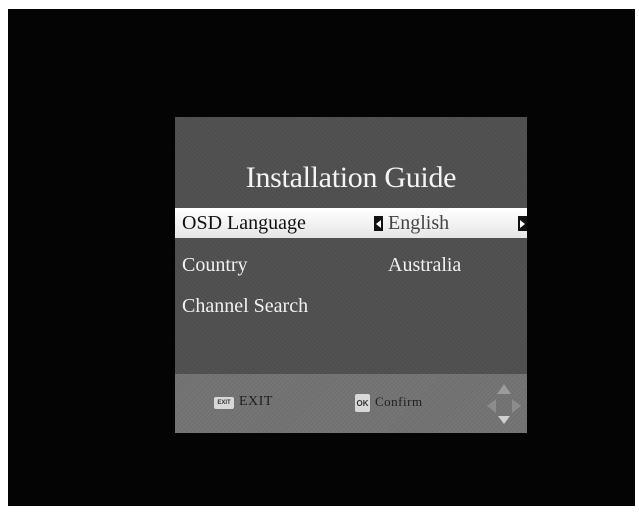 The image size is (639, 517). What do you see at coordinates (516, 406) in the screenshot?
I see `nav-right-icon` at bounding box center [516, 406].